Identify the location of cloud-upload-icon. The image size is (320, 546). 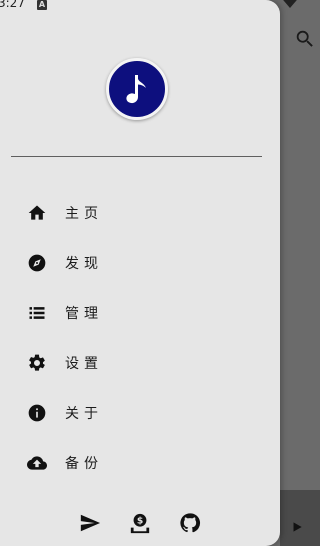
(37, 463).